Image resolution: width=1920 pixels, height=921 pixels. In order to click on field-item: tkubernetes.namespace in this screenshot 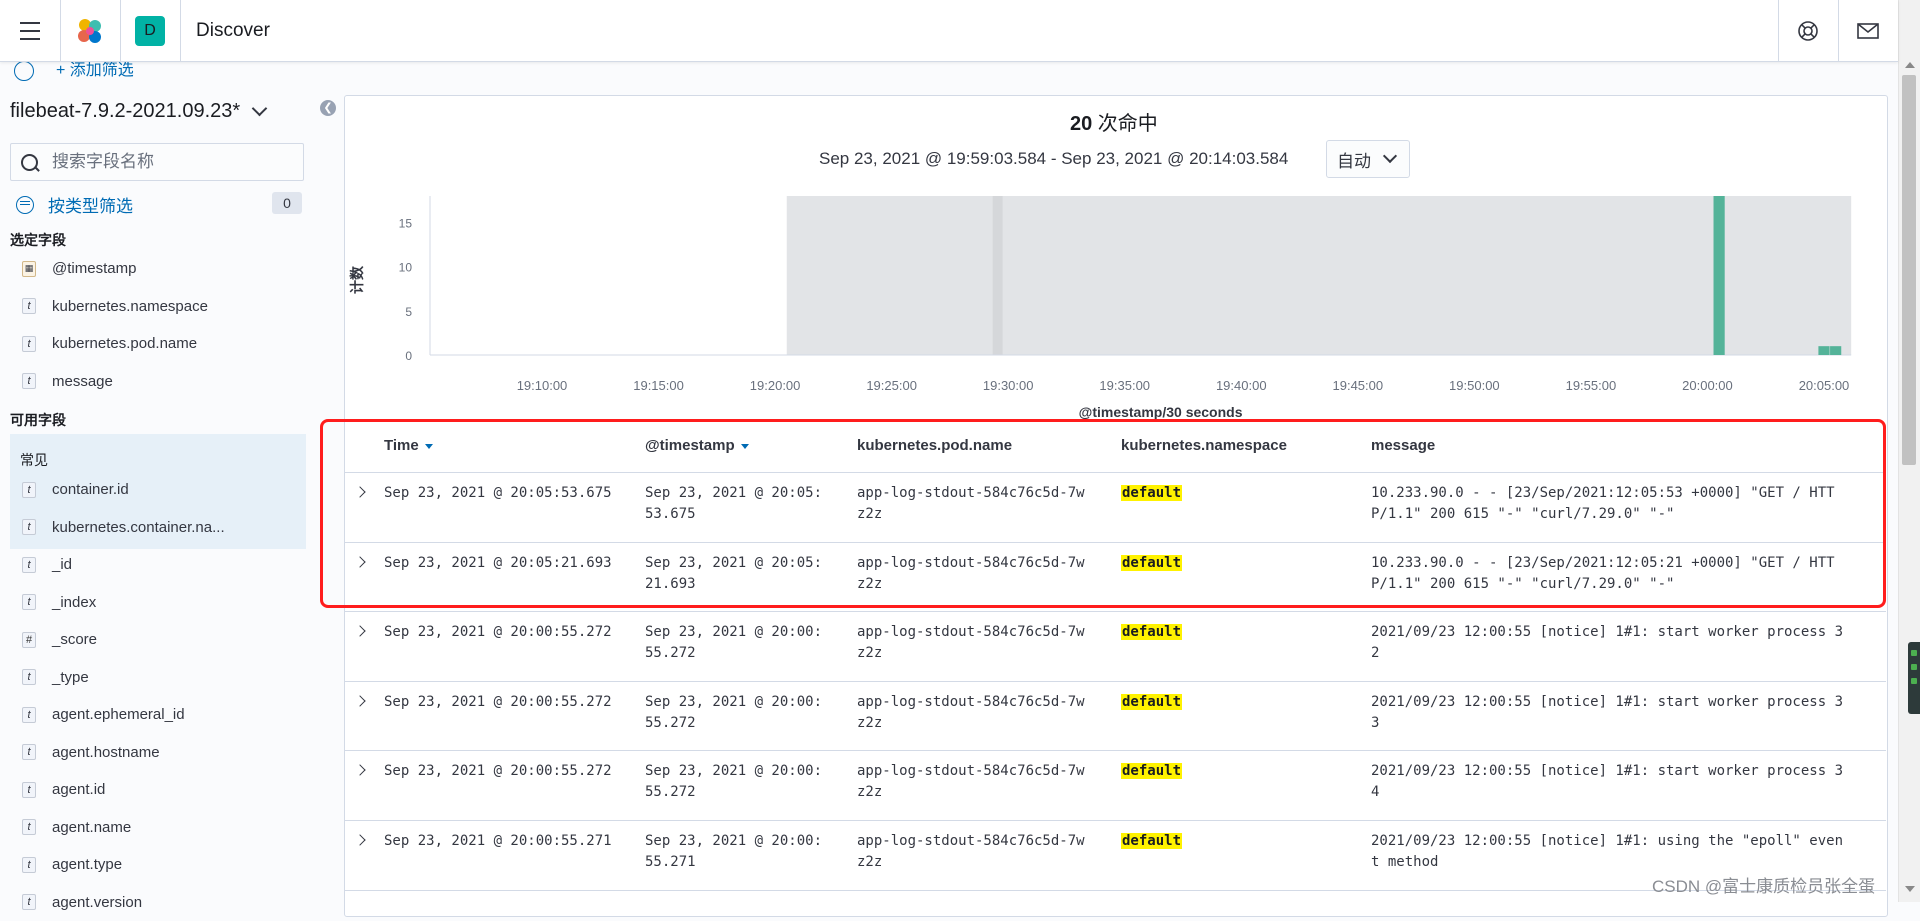, I will do `click(158, 307)`.